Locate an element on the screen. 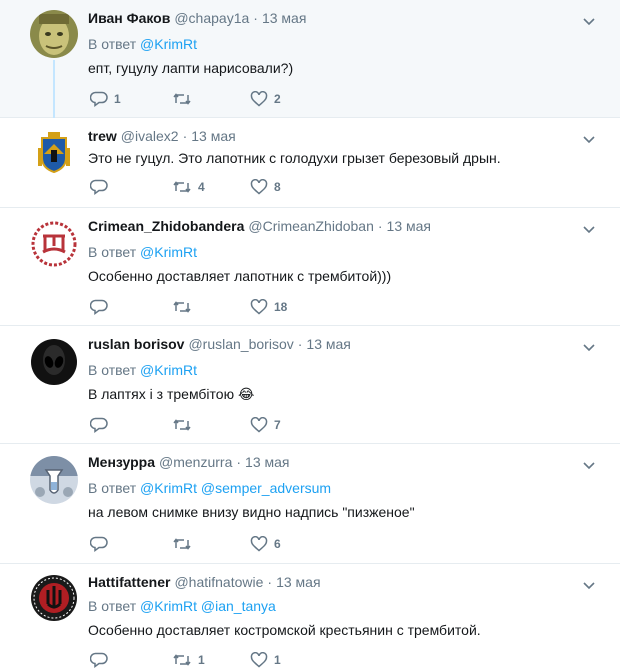  fullname: Crimean_Zhidobandera is located at coordinates (166, 226).